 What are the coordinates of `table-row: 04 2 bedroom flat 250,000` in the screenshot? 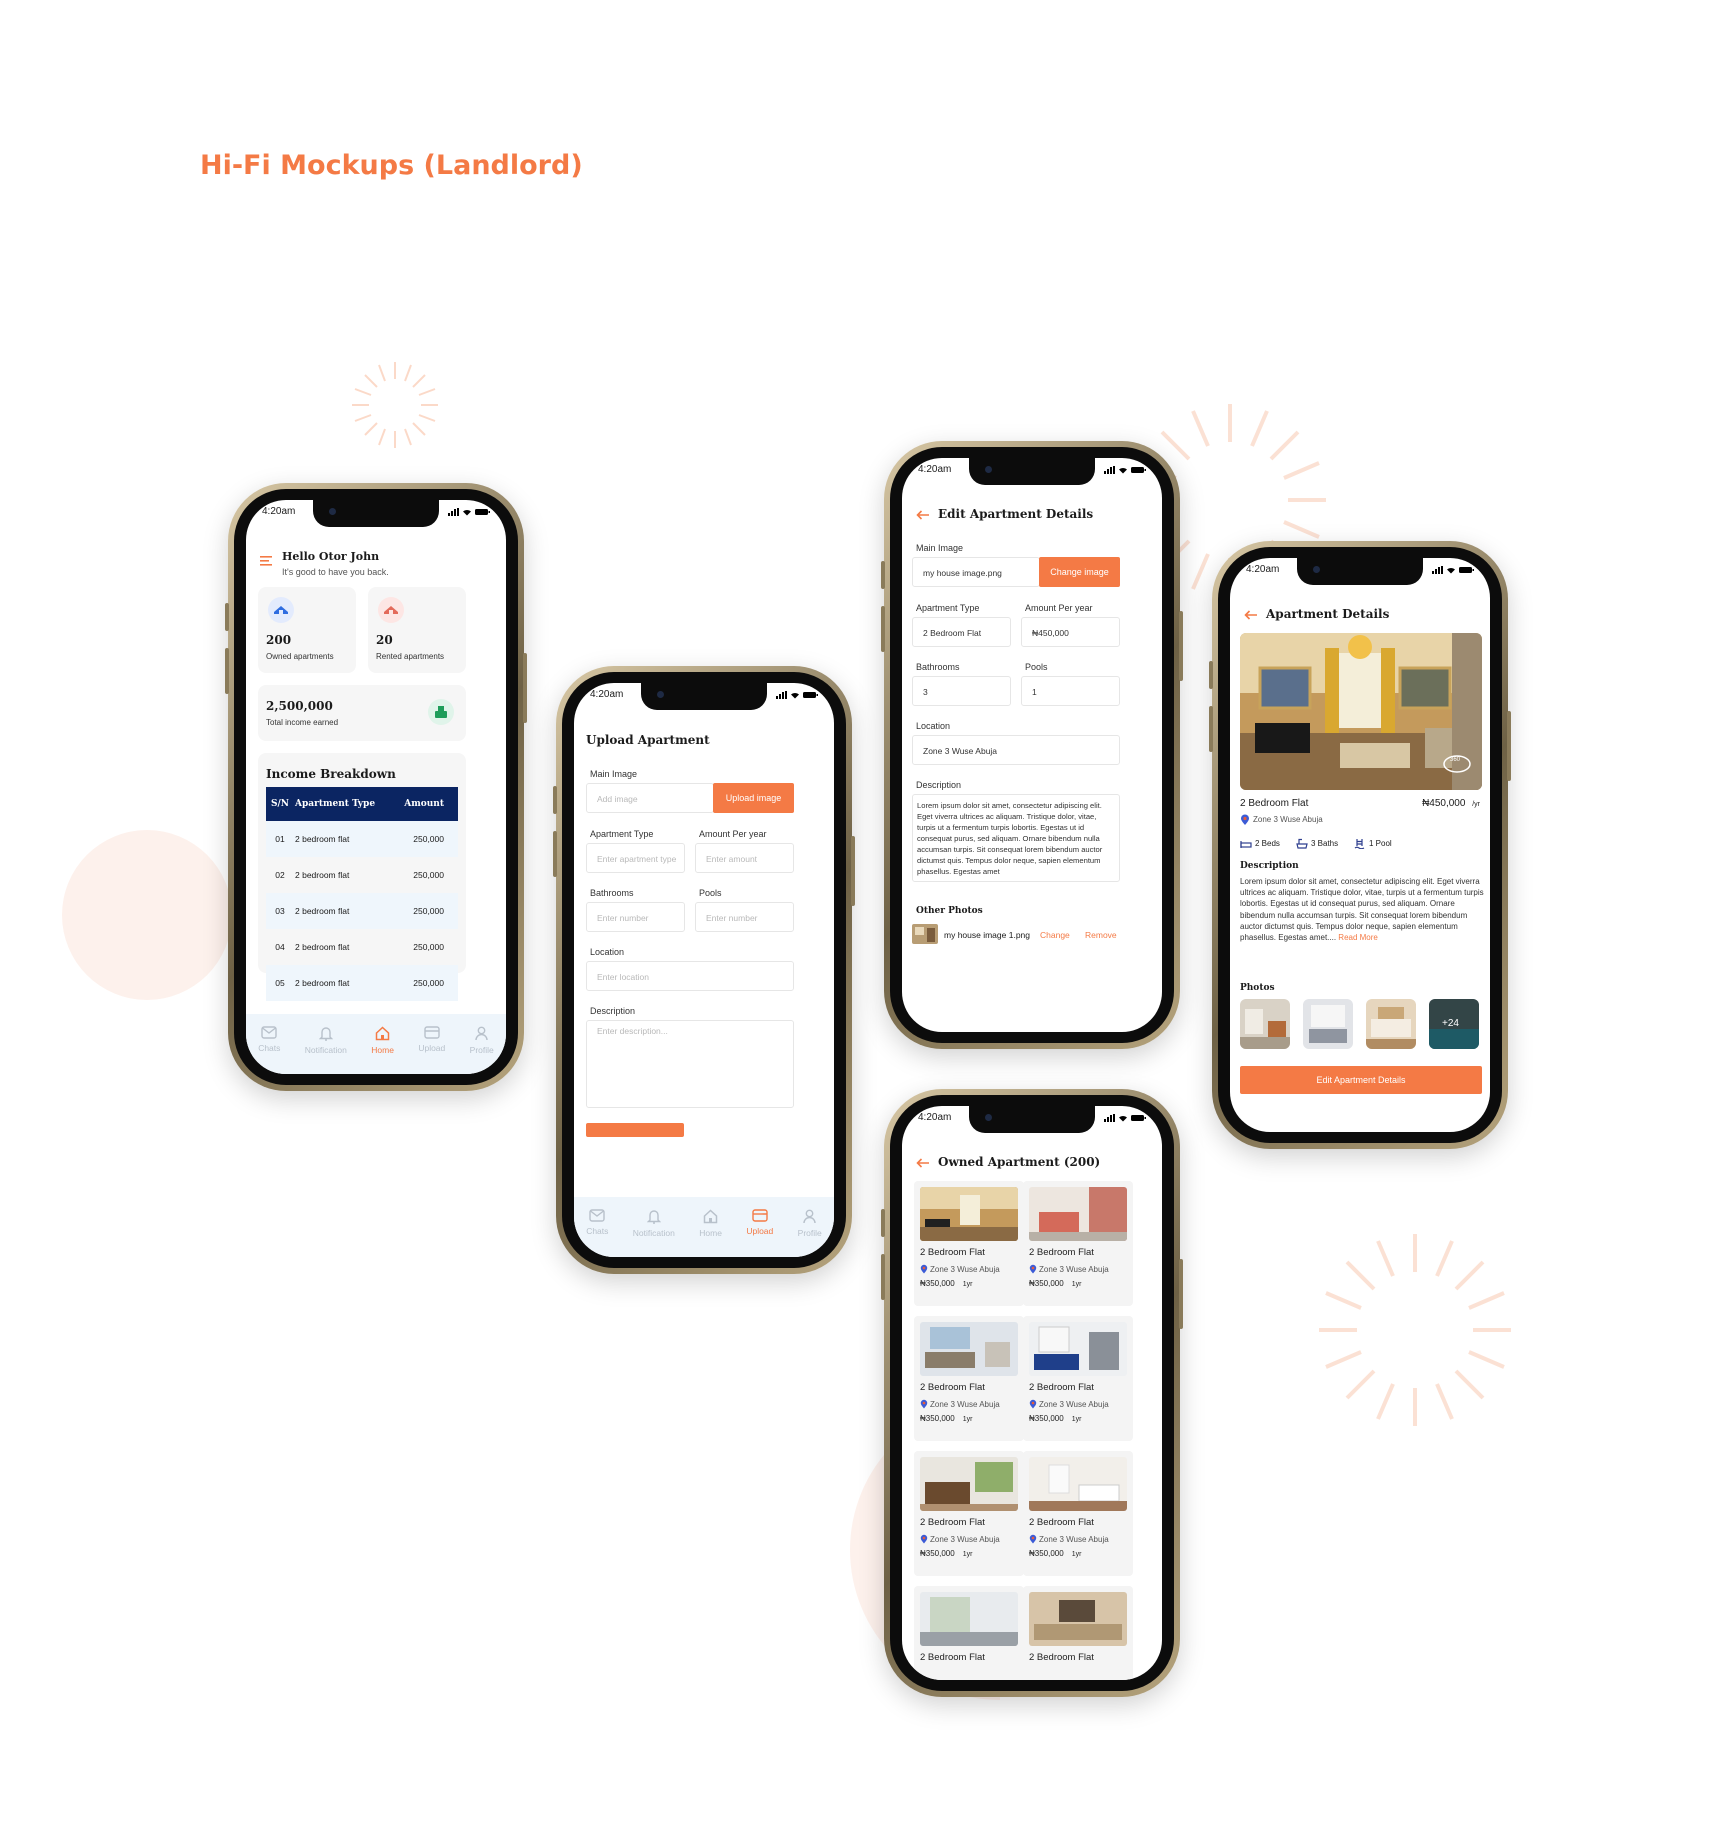 It's located at (362, 947).